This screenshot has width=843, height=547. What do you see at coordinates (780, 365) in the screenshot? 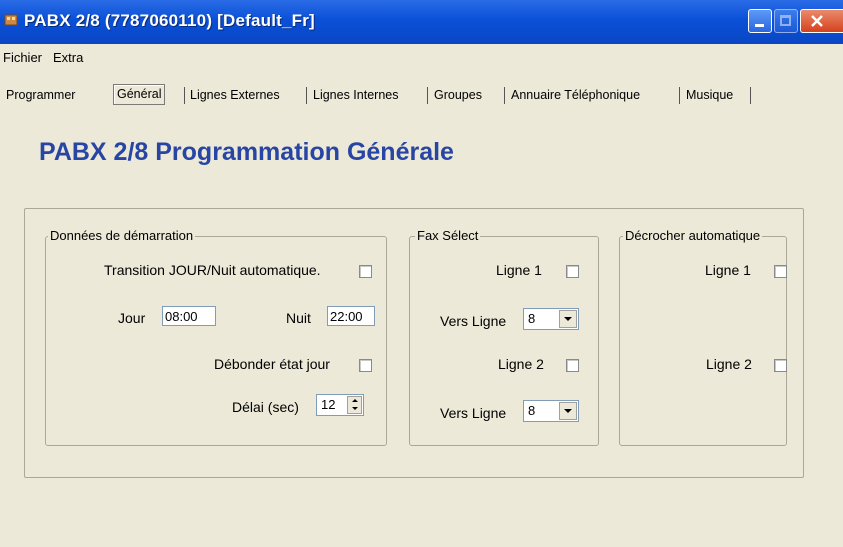
I see `decrocher-ligne2-checkbox` at bounding box center [780, 365].